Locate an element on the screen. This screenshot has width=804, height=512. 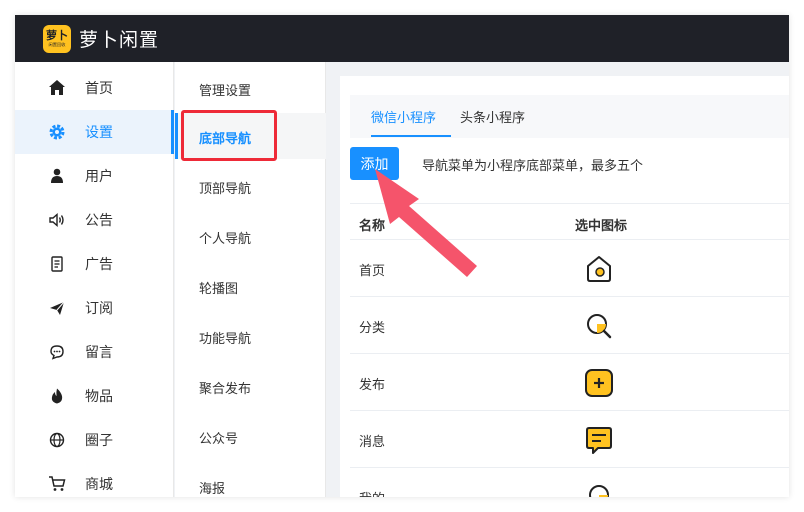
table-header: 名称 选中图标 is located at coordinates (569, 221).